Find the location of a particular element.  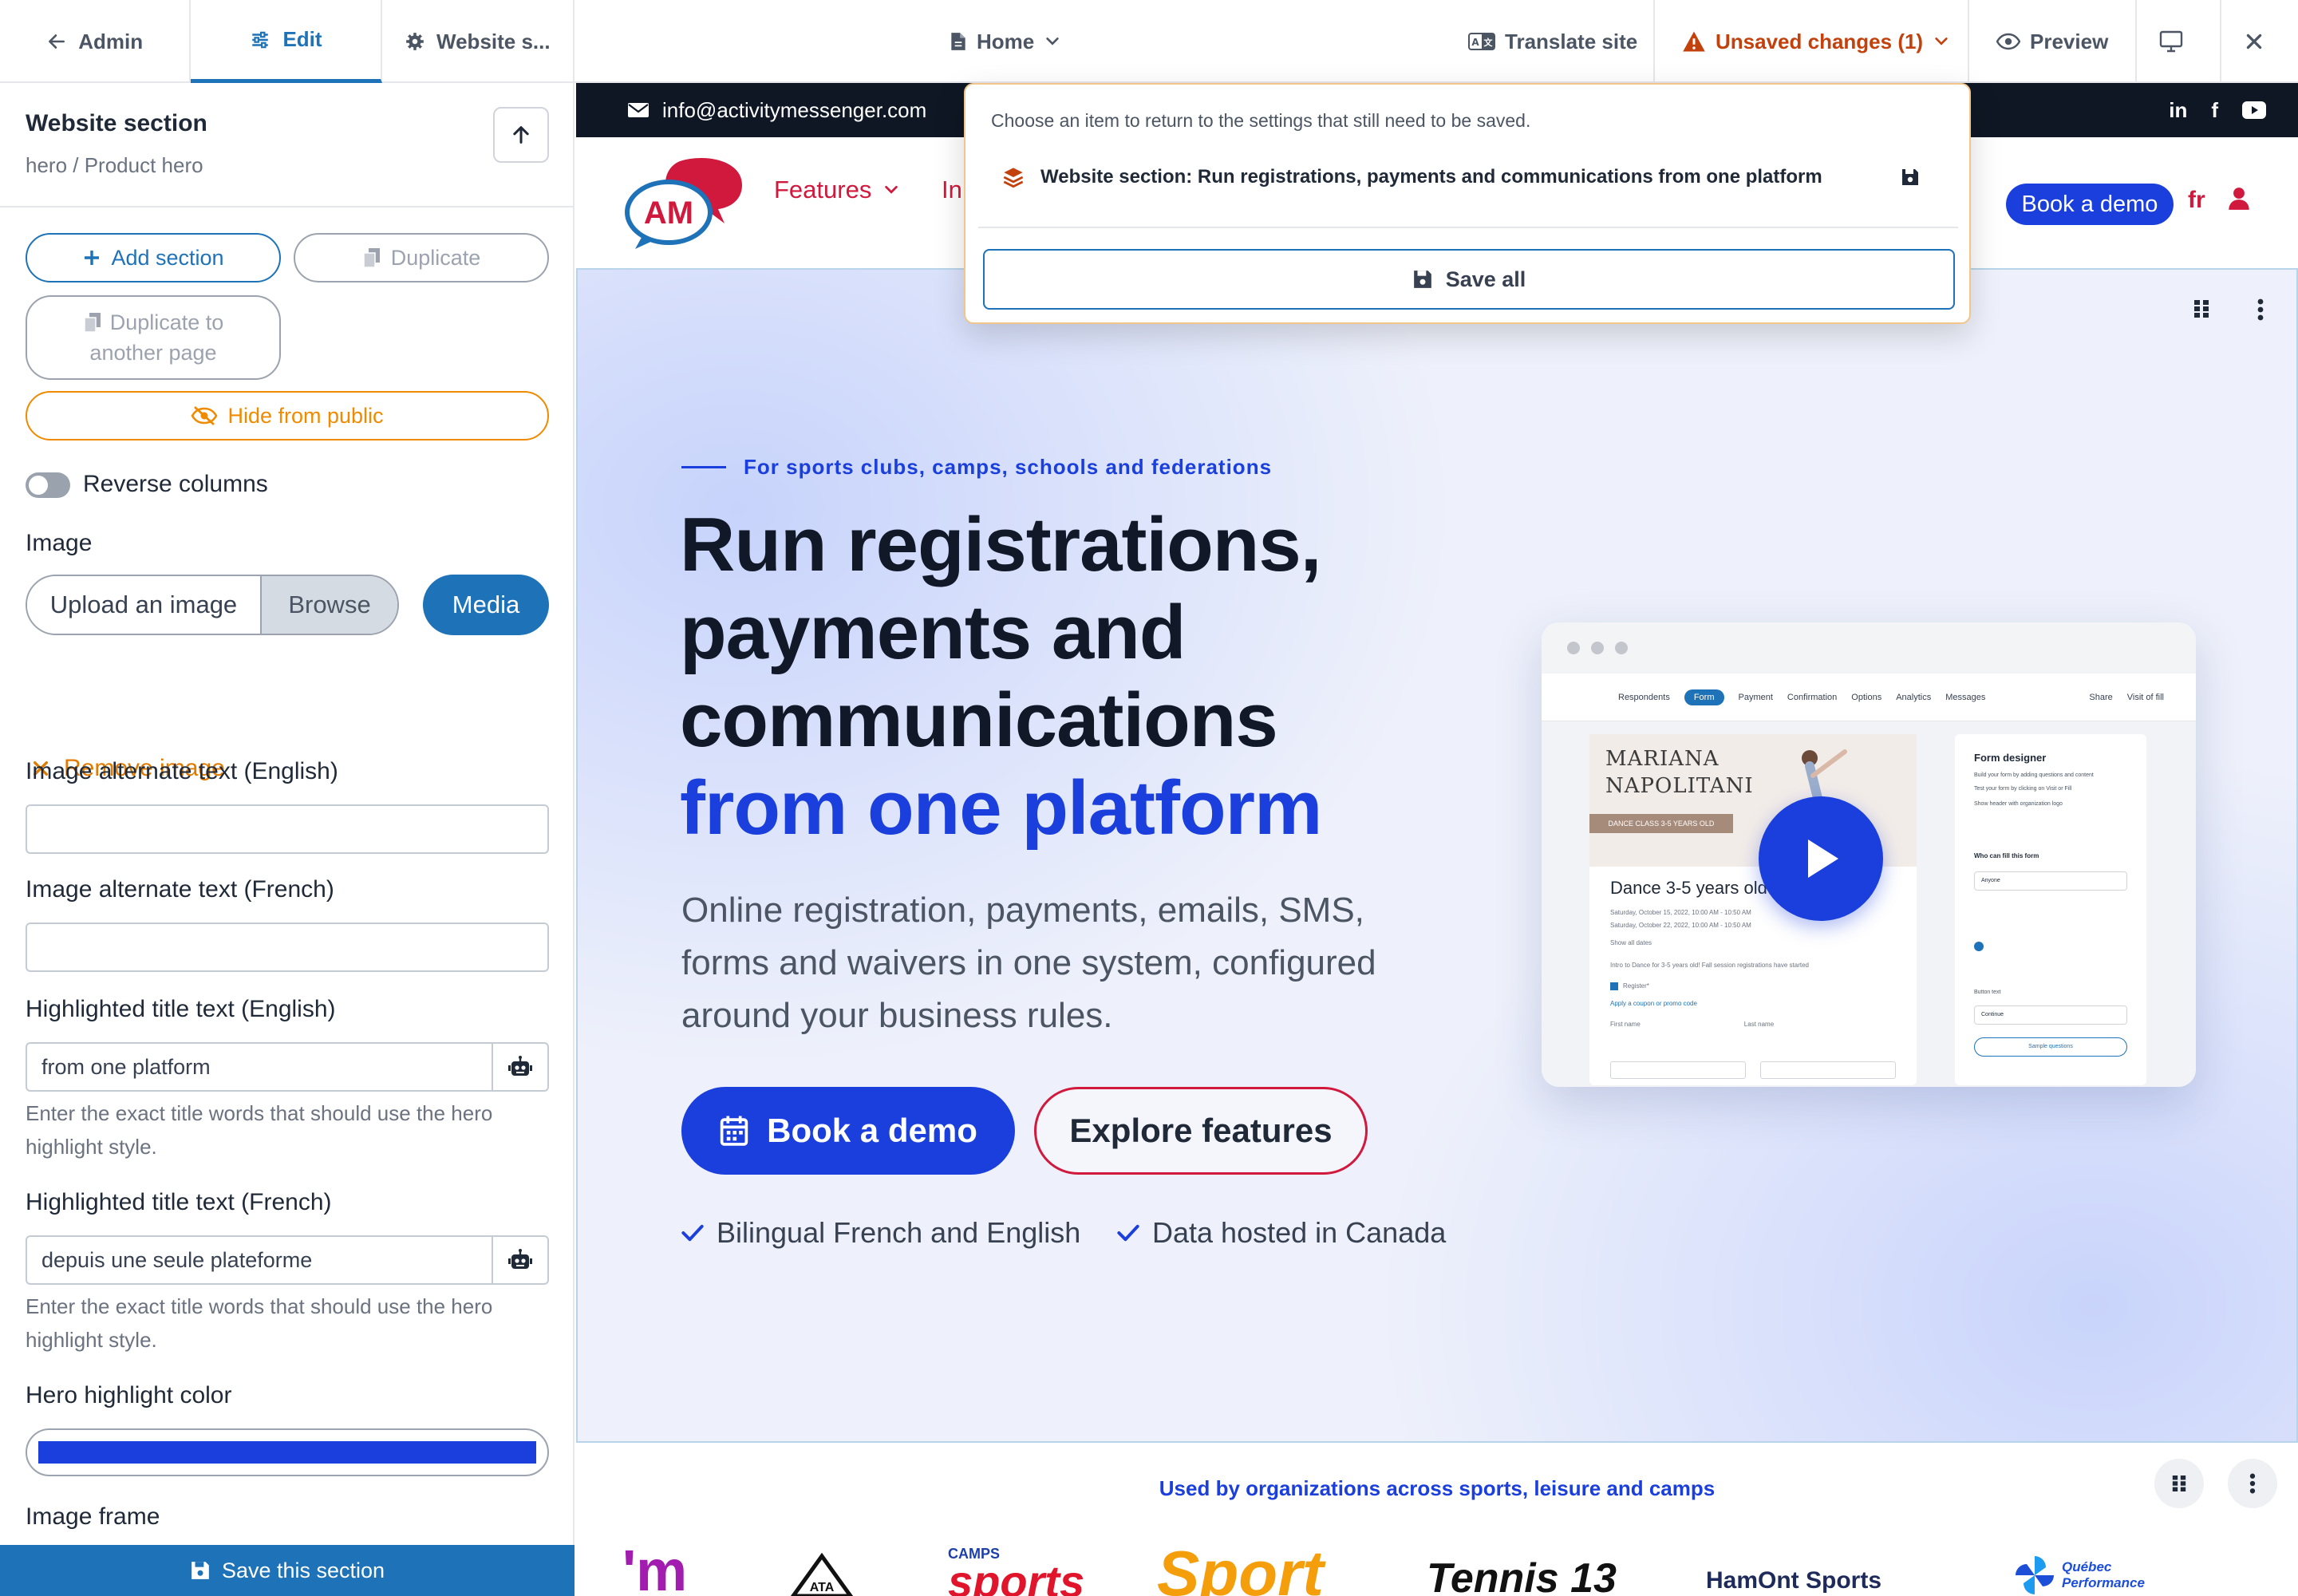

feature-check: Bilingual French and English is located at coordinates (880, 1233).